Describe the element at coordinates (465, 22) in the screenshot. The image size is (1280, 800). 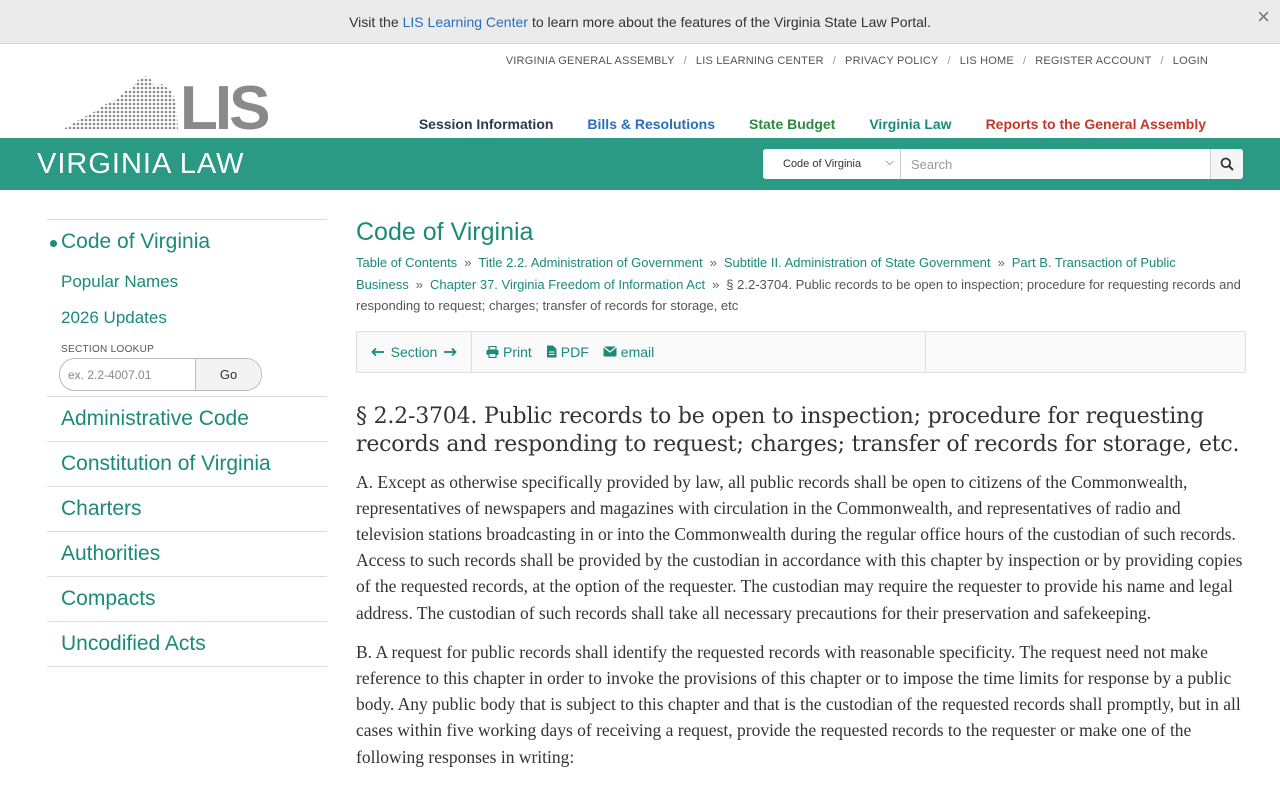
I see `notice-learning-center-link: LIS Learning Center` at that location.